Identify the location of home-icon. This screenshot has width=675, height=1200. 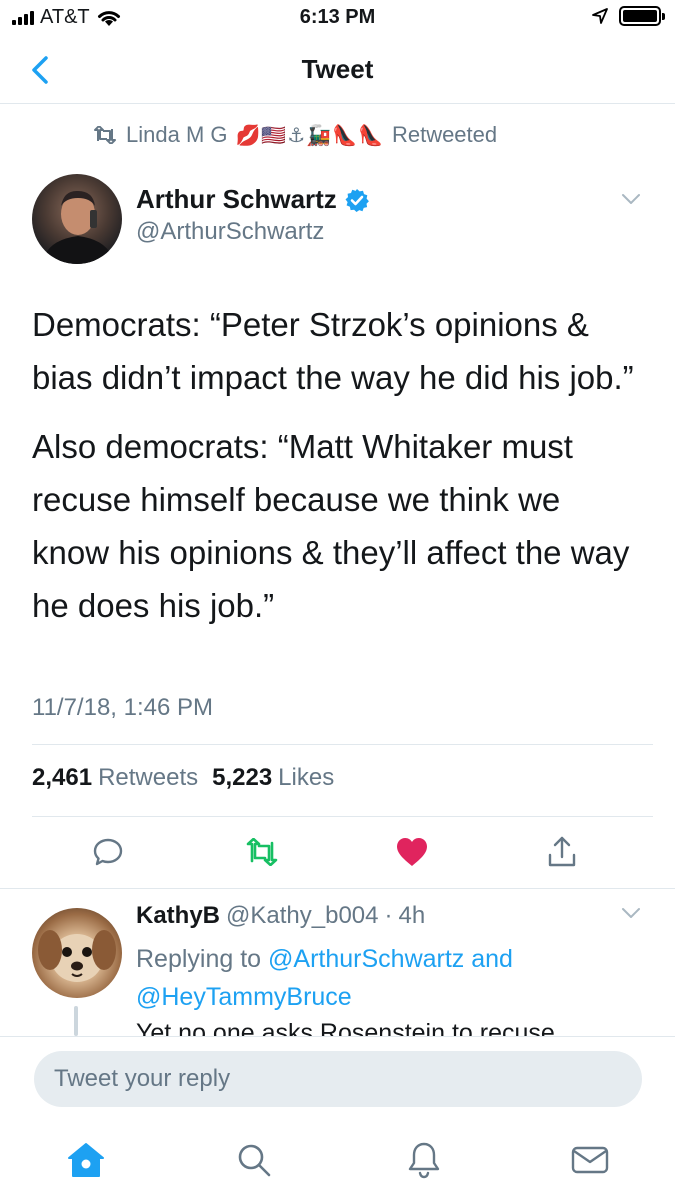
(86, 1160).